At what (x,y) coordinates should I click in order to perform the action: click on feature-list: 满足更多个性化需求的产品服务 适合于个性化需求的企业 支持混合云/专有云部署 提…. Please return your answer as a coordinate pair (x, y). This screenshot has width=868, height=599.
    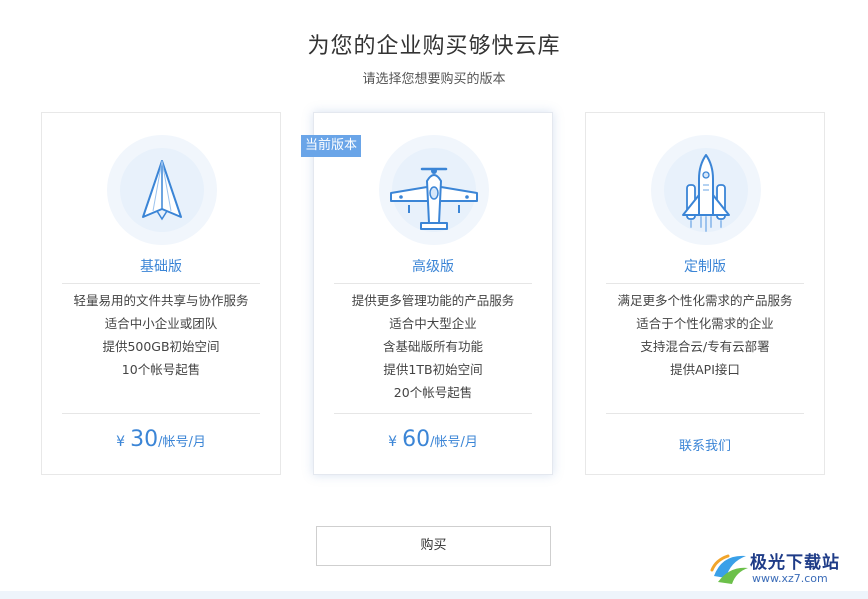
    Looking at the image, I should click on (705, 335).